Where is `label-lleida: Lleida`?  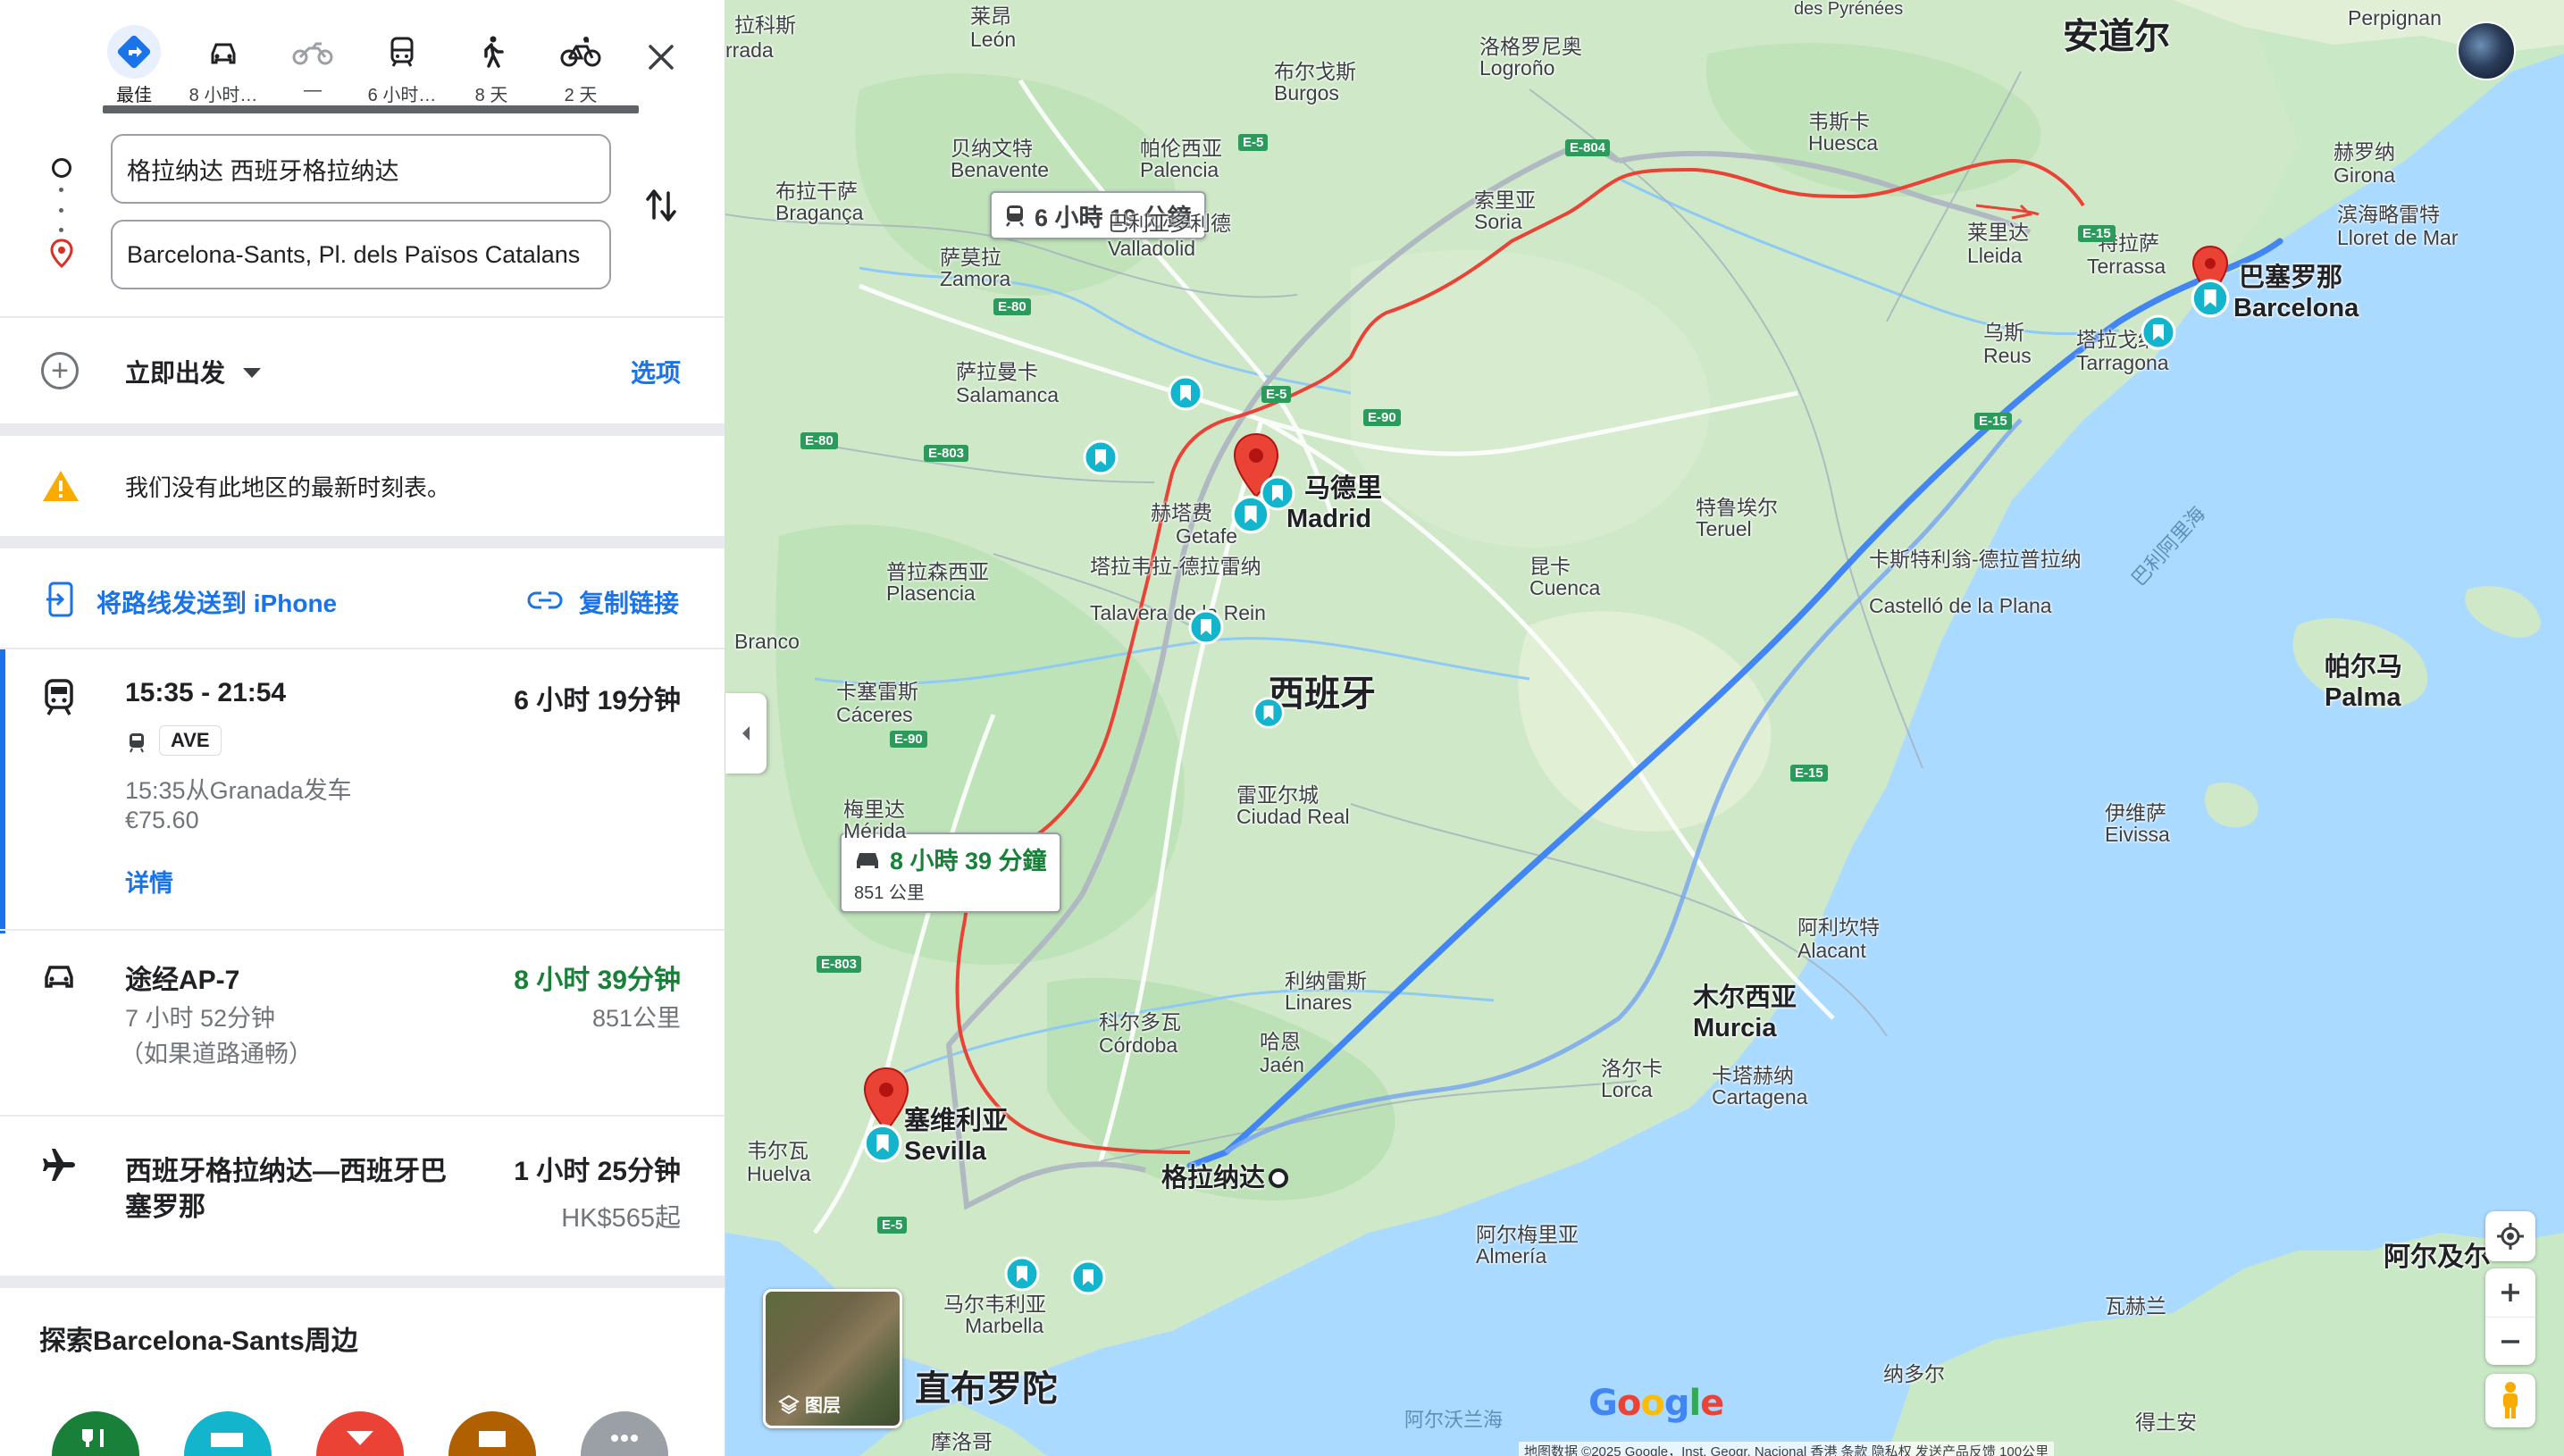
label-lleida: Lleida is located at coordinates (1995, 255).